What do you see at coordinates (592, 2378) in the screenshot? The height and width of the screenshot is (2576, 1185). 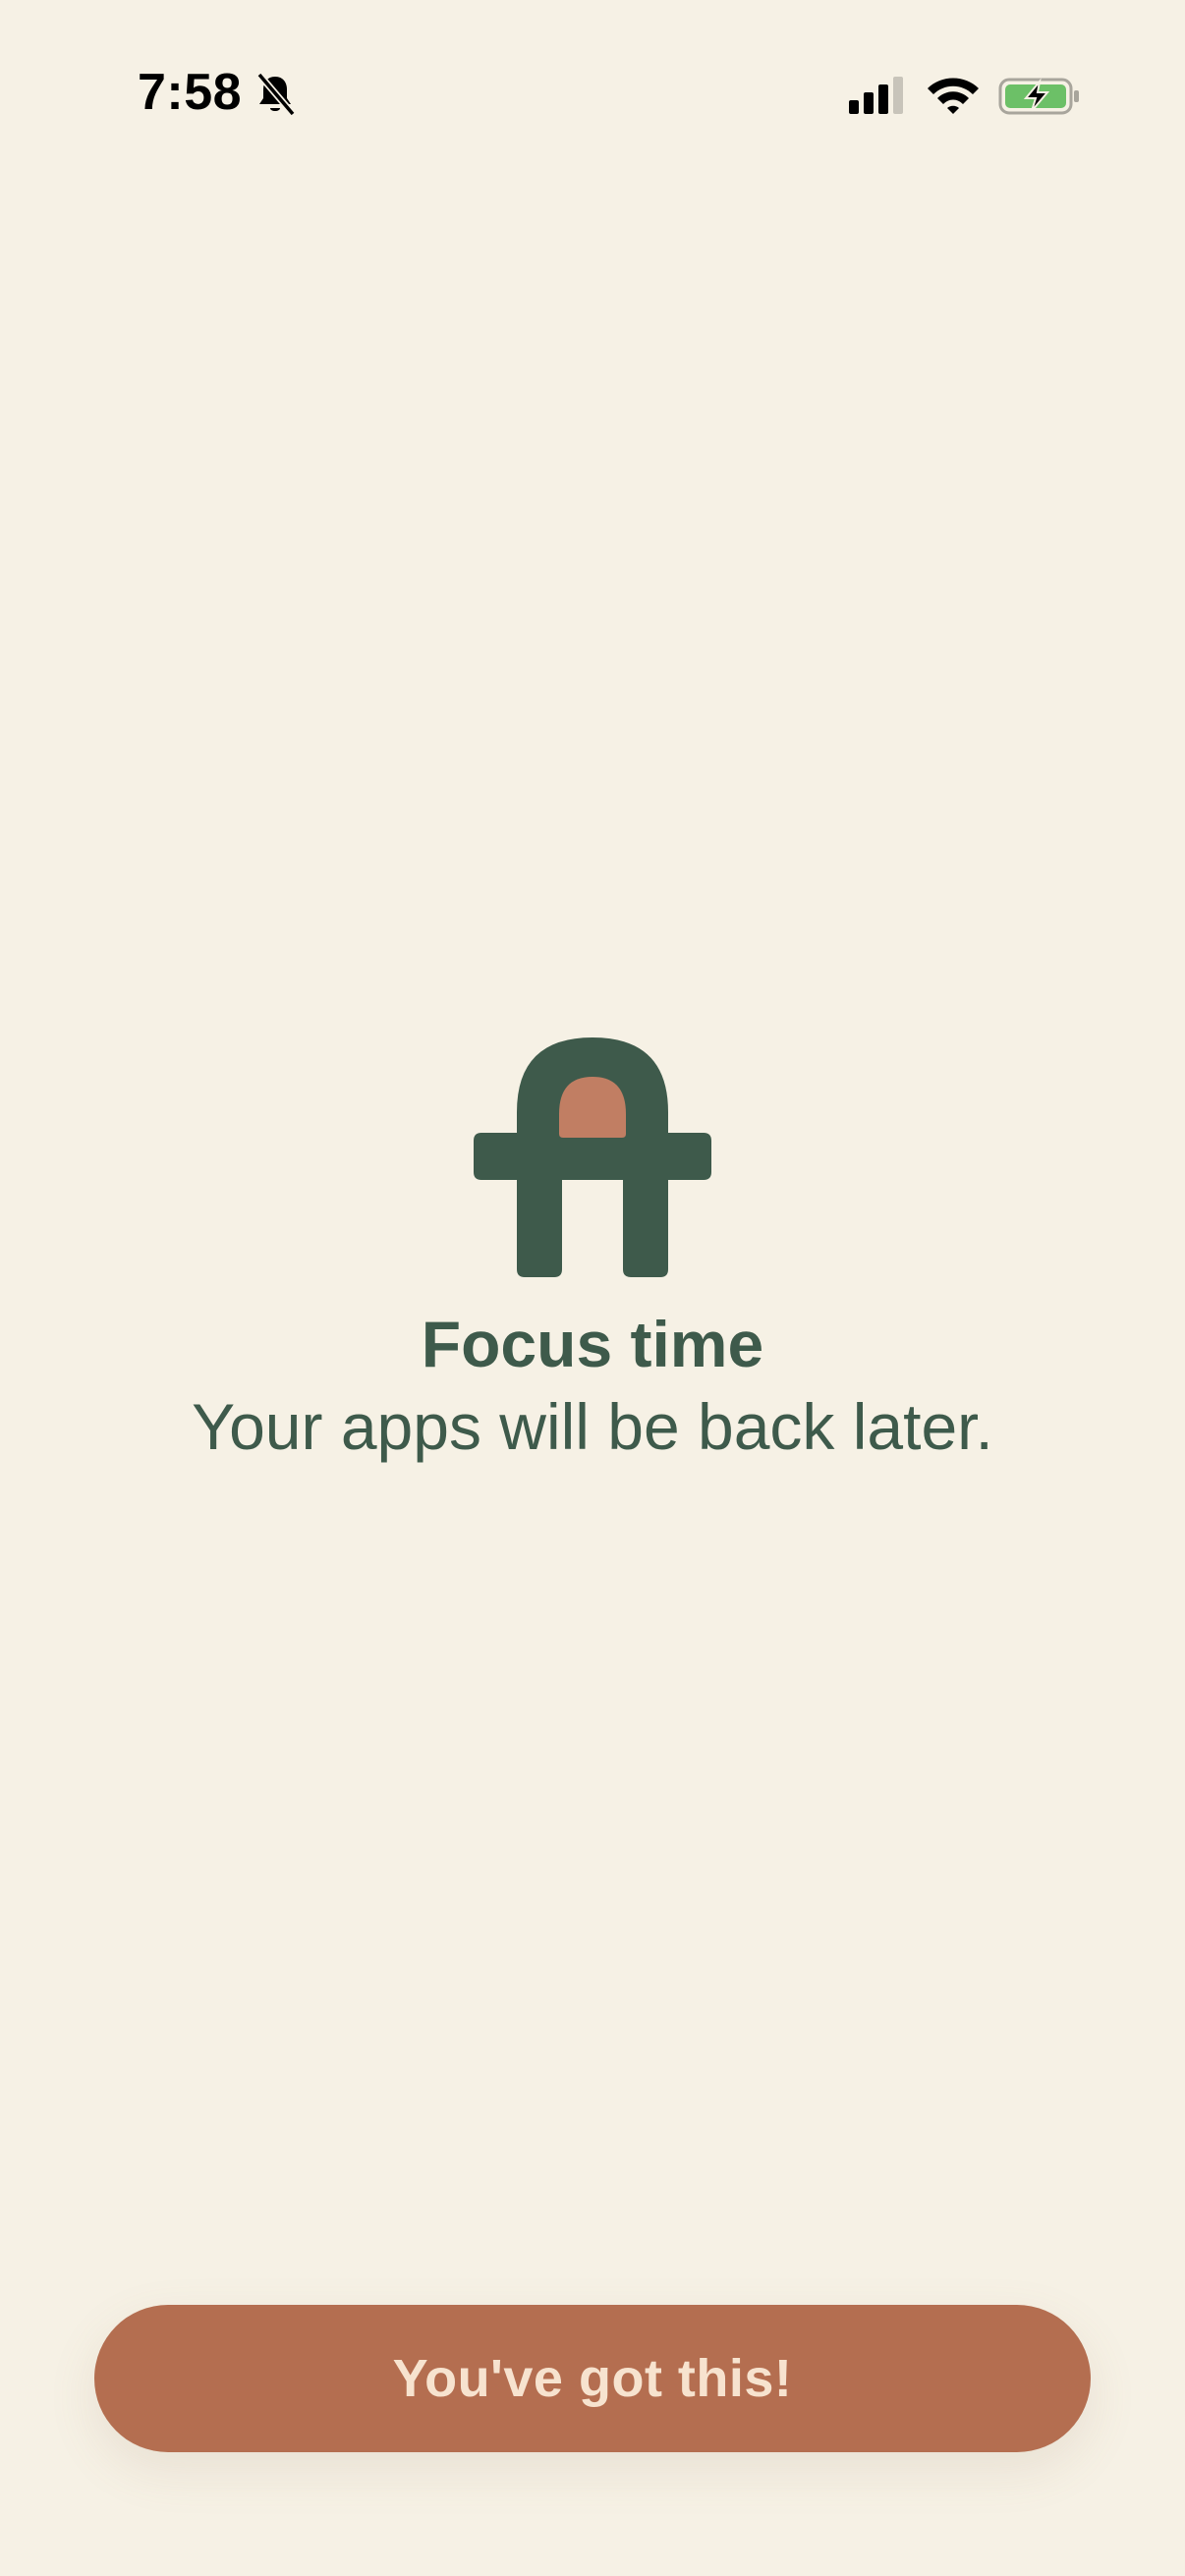 I see `encouragement-button: You've got this!` at bounding box center [592, 2378].